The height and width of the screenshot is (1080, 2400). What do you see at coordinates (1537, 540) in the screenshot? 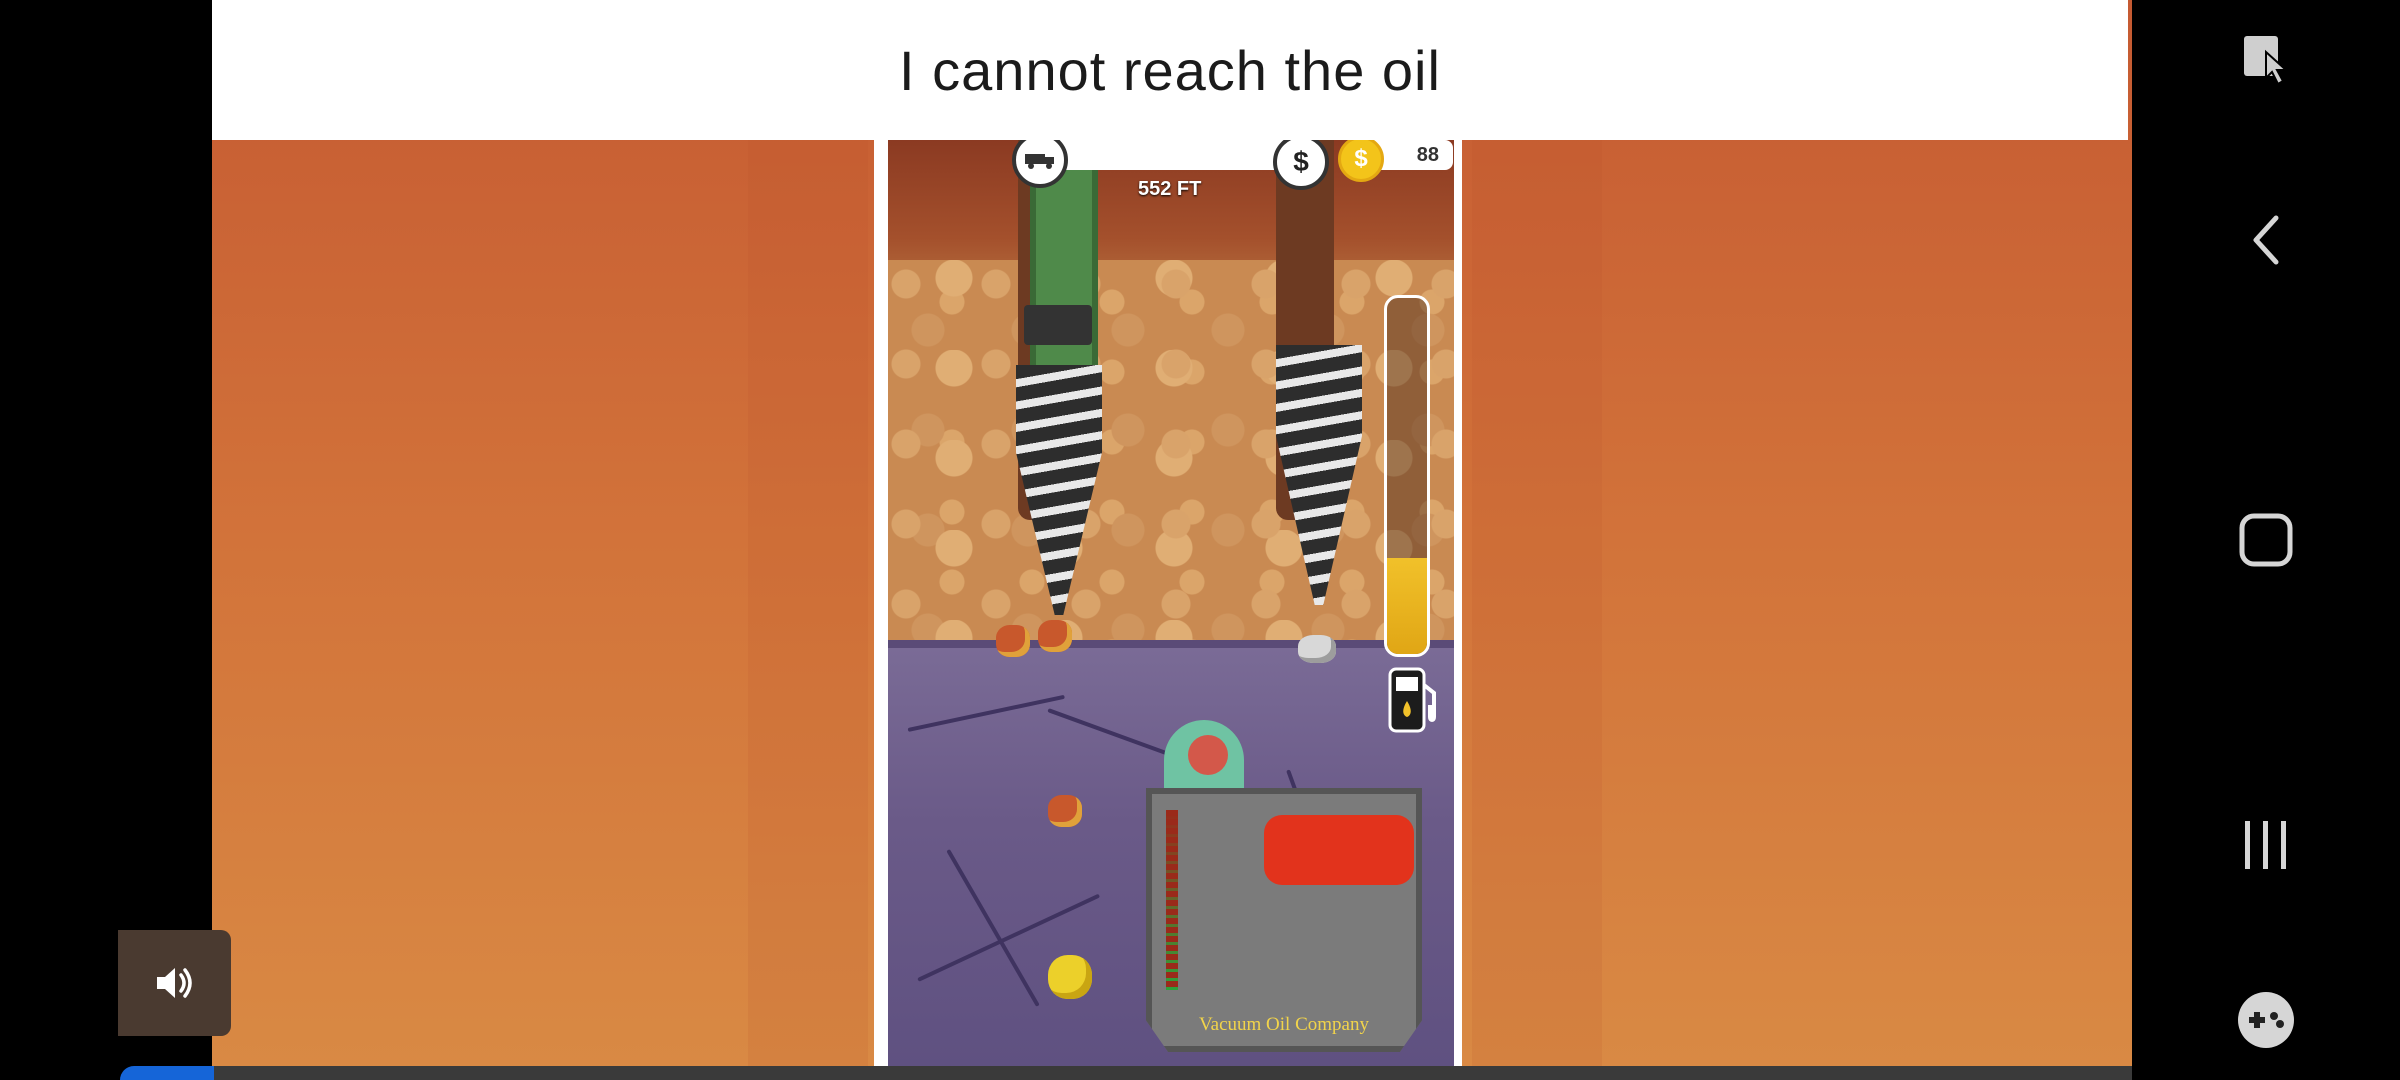
I see `background-shade-right` at bounding box center [1537, 540].